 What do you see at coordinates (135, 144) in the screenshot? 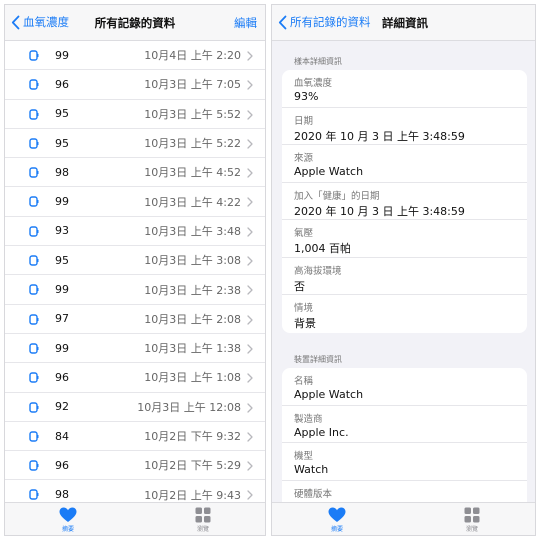
I see `list-item: 95 10月3日 上午 5:22` at bounding box center [135, 144].